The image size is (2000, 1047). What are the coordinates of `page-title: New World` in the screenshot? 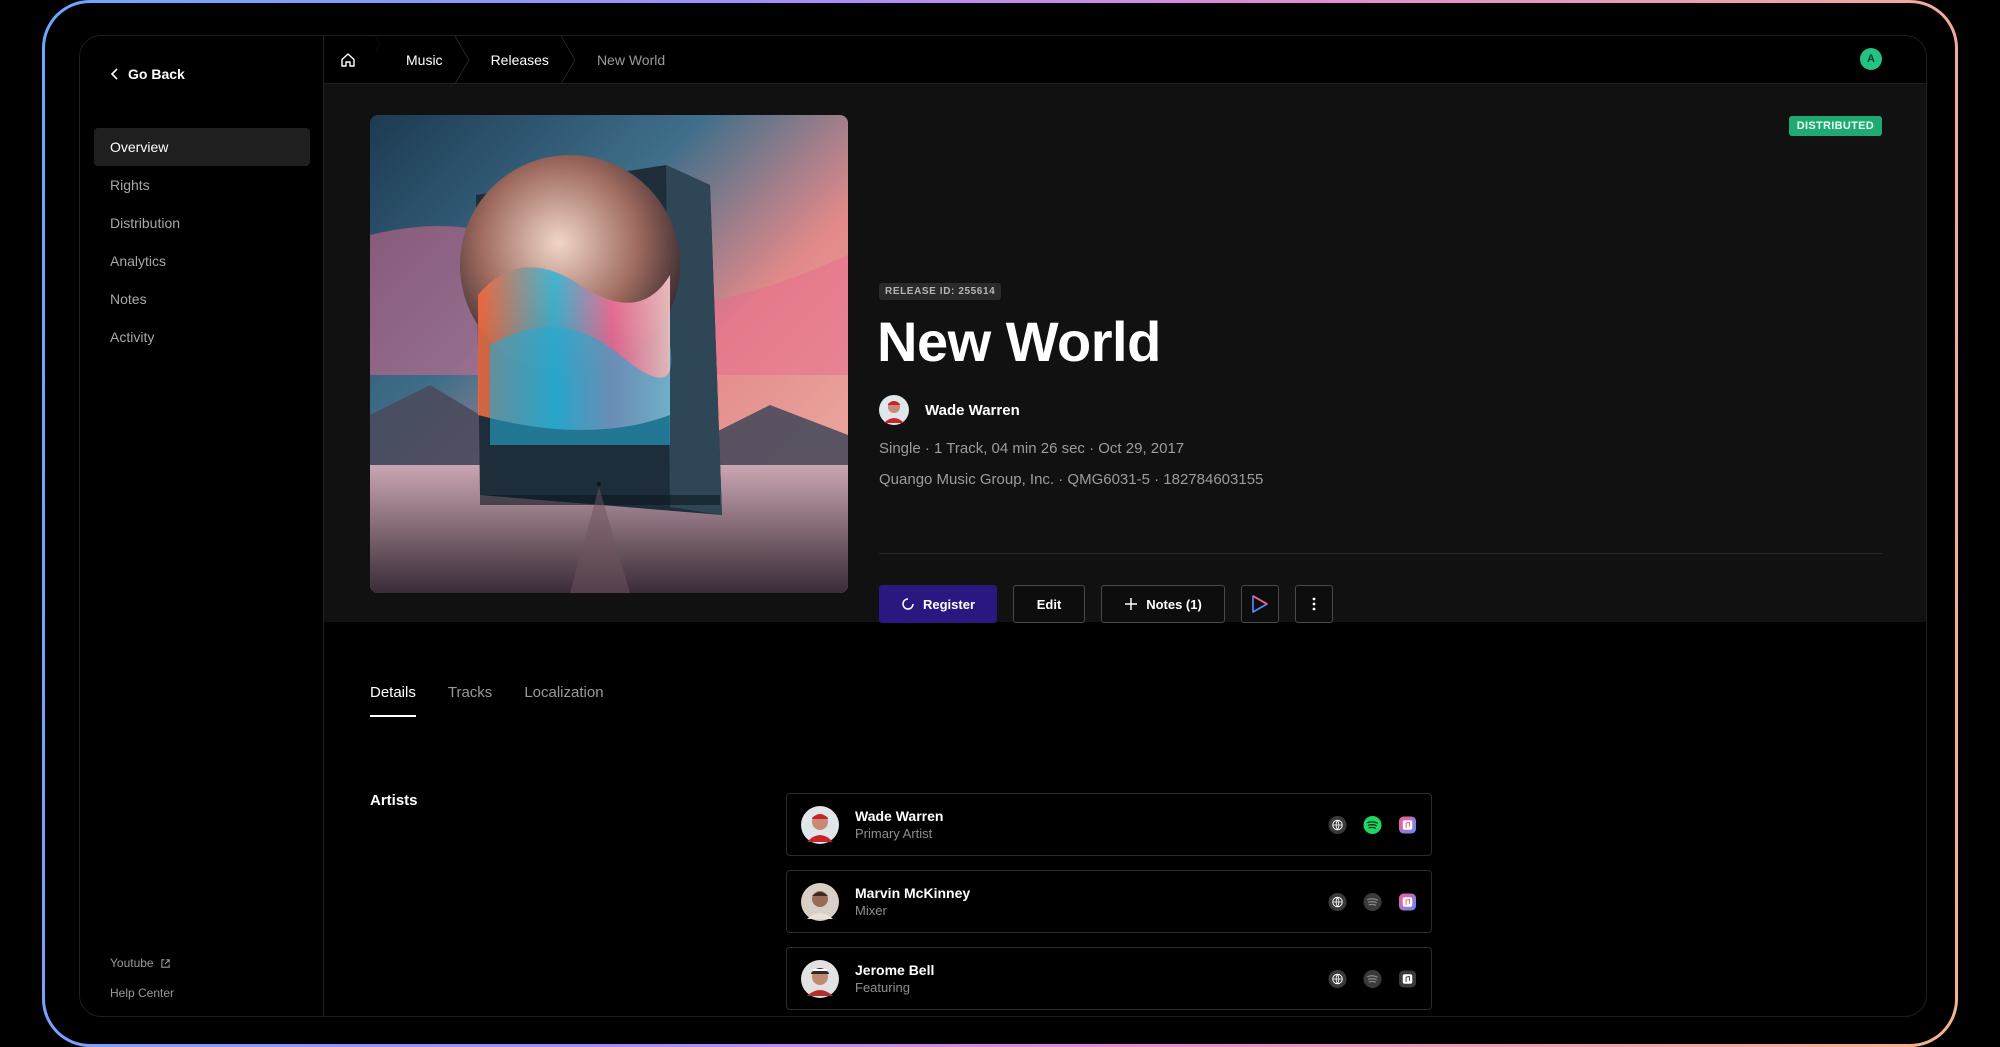 It's located at (1019, 341).